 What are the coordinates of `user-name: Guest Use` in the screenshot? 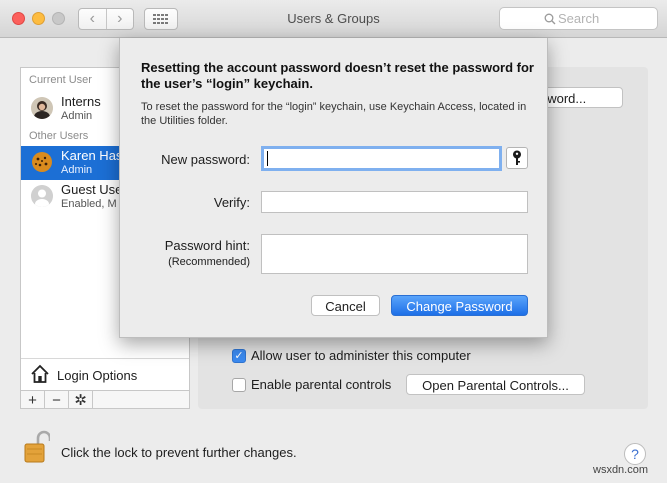 It's located at (92, 189).